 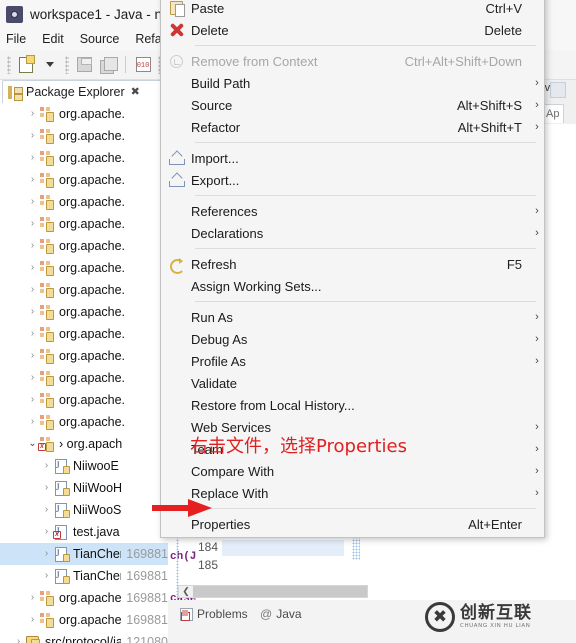 What do you see at coordinates (84, 598) in the screenshot?
I see `tree-row: › org.apache.niiwoo.commons 169881` at bounding box center [84, 598].